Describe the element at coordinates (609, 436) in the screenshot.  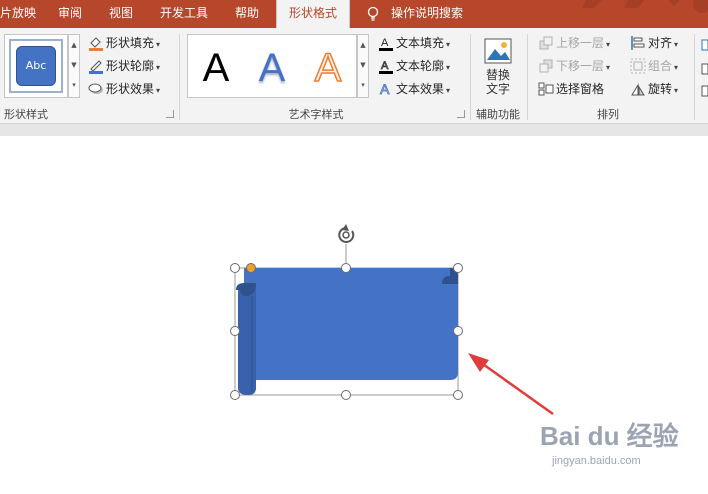
I see `watermark-logo: Bai du 经验` at that location.